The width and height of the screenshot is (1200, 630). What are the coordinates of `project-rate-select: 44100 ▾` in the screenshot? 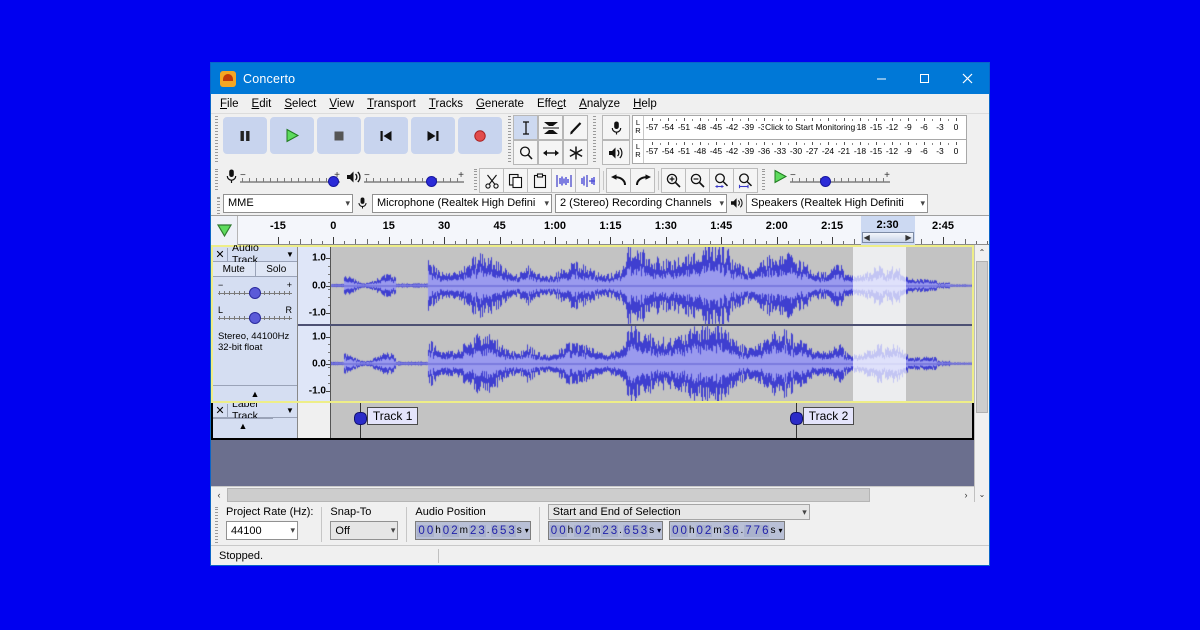 It's located at (262, 530).